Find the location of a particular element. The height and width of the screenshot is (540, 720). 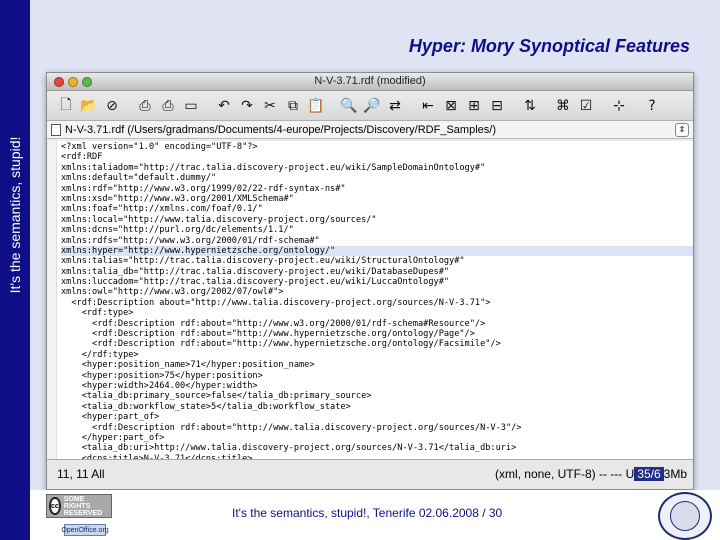

status-highlight: 35/6 is located at coordinates (649, 474).